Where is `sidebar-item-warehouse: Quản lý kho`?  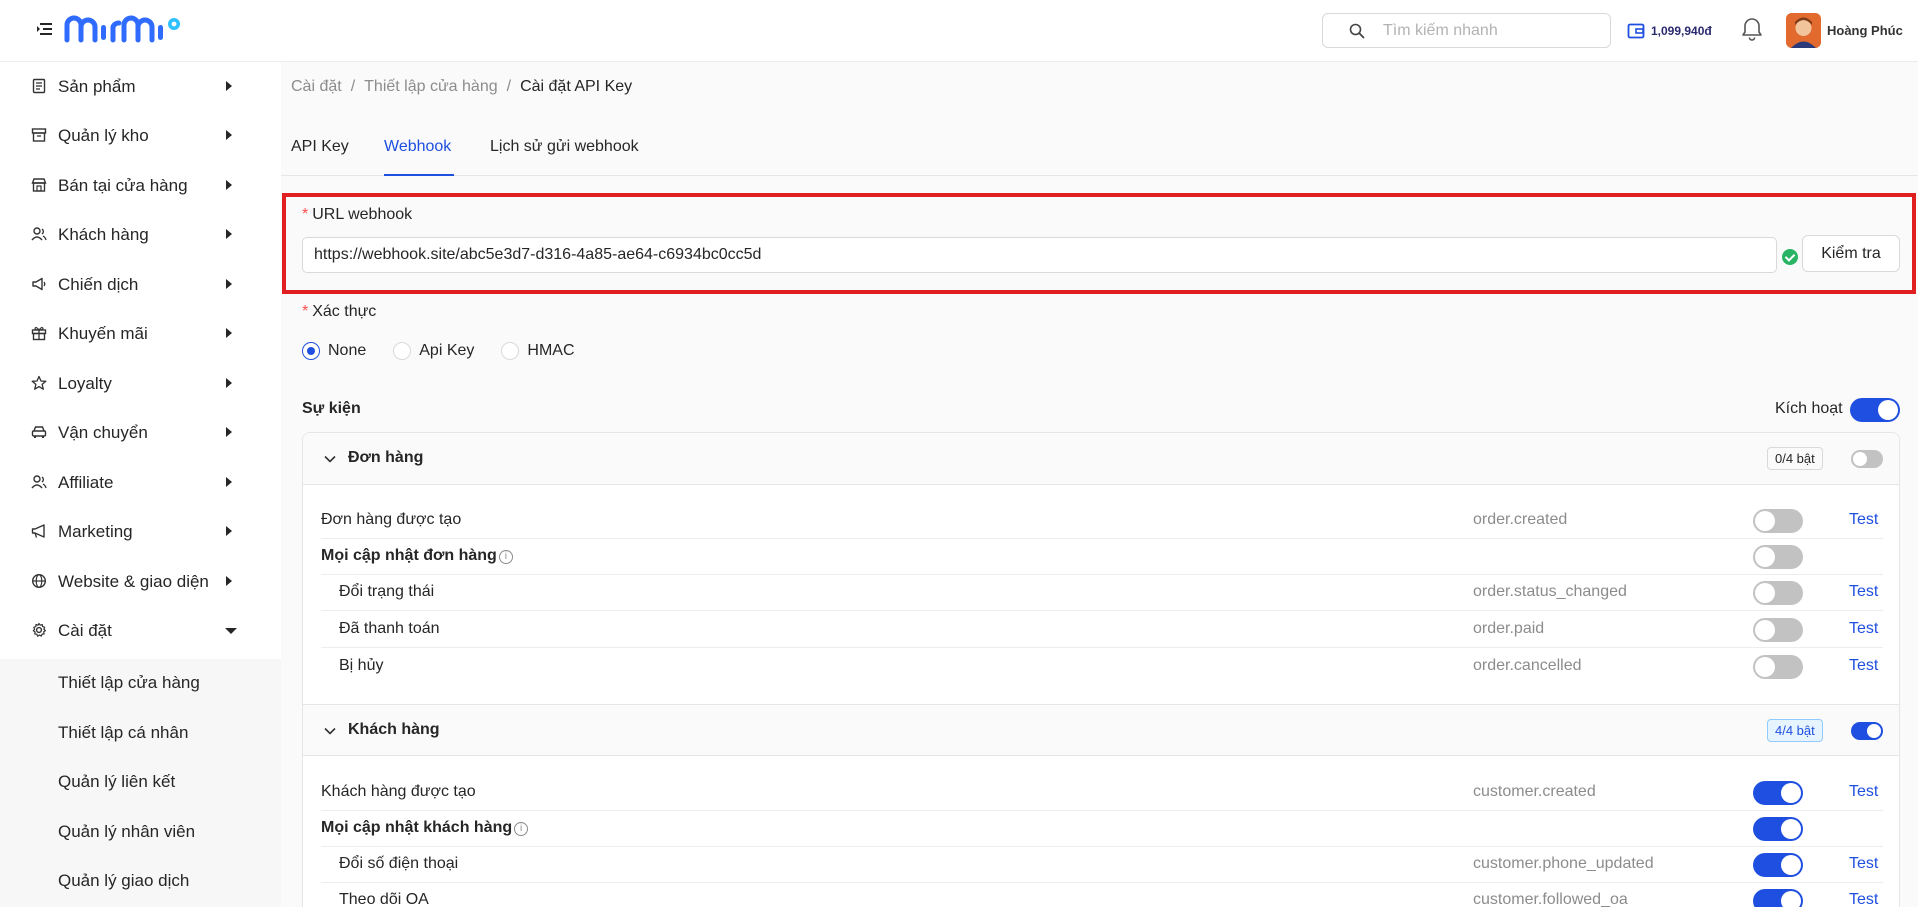 sidebar-item-warehouse: Quản lý kho is located at coordinates (140, 135).